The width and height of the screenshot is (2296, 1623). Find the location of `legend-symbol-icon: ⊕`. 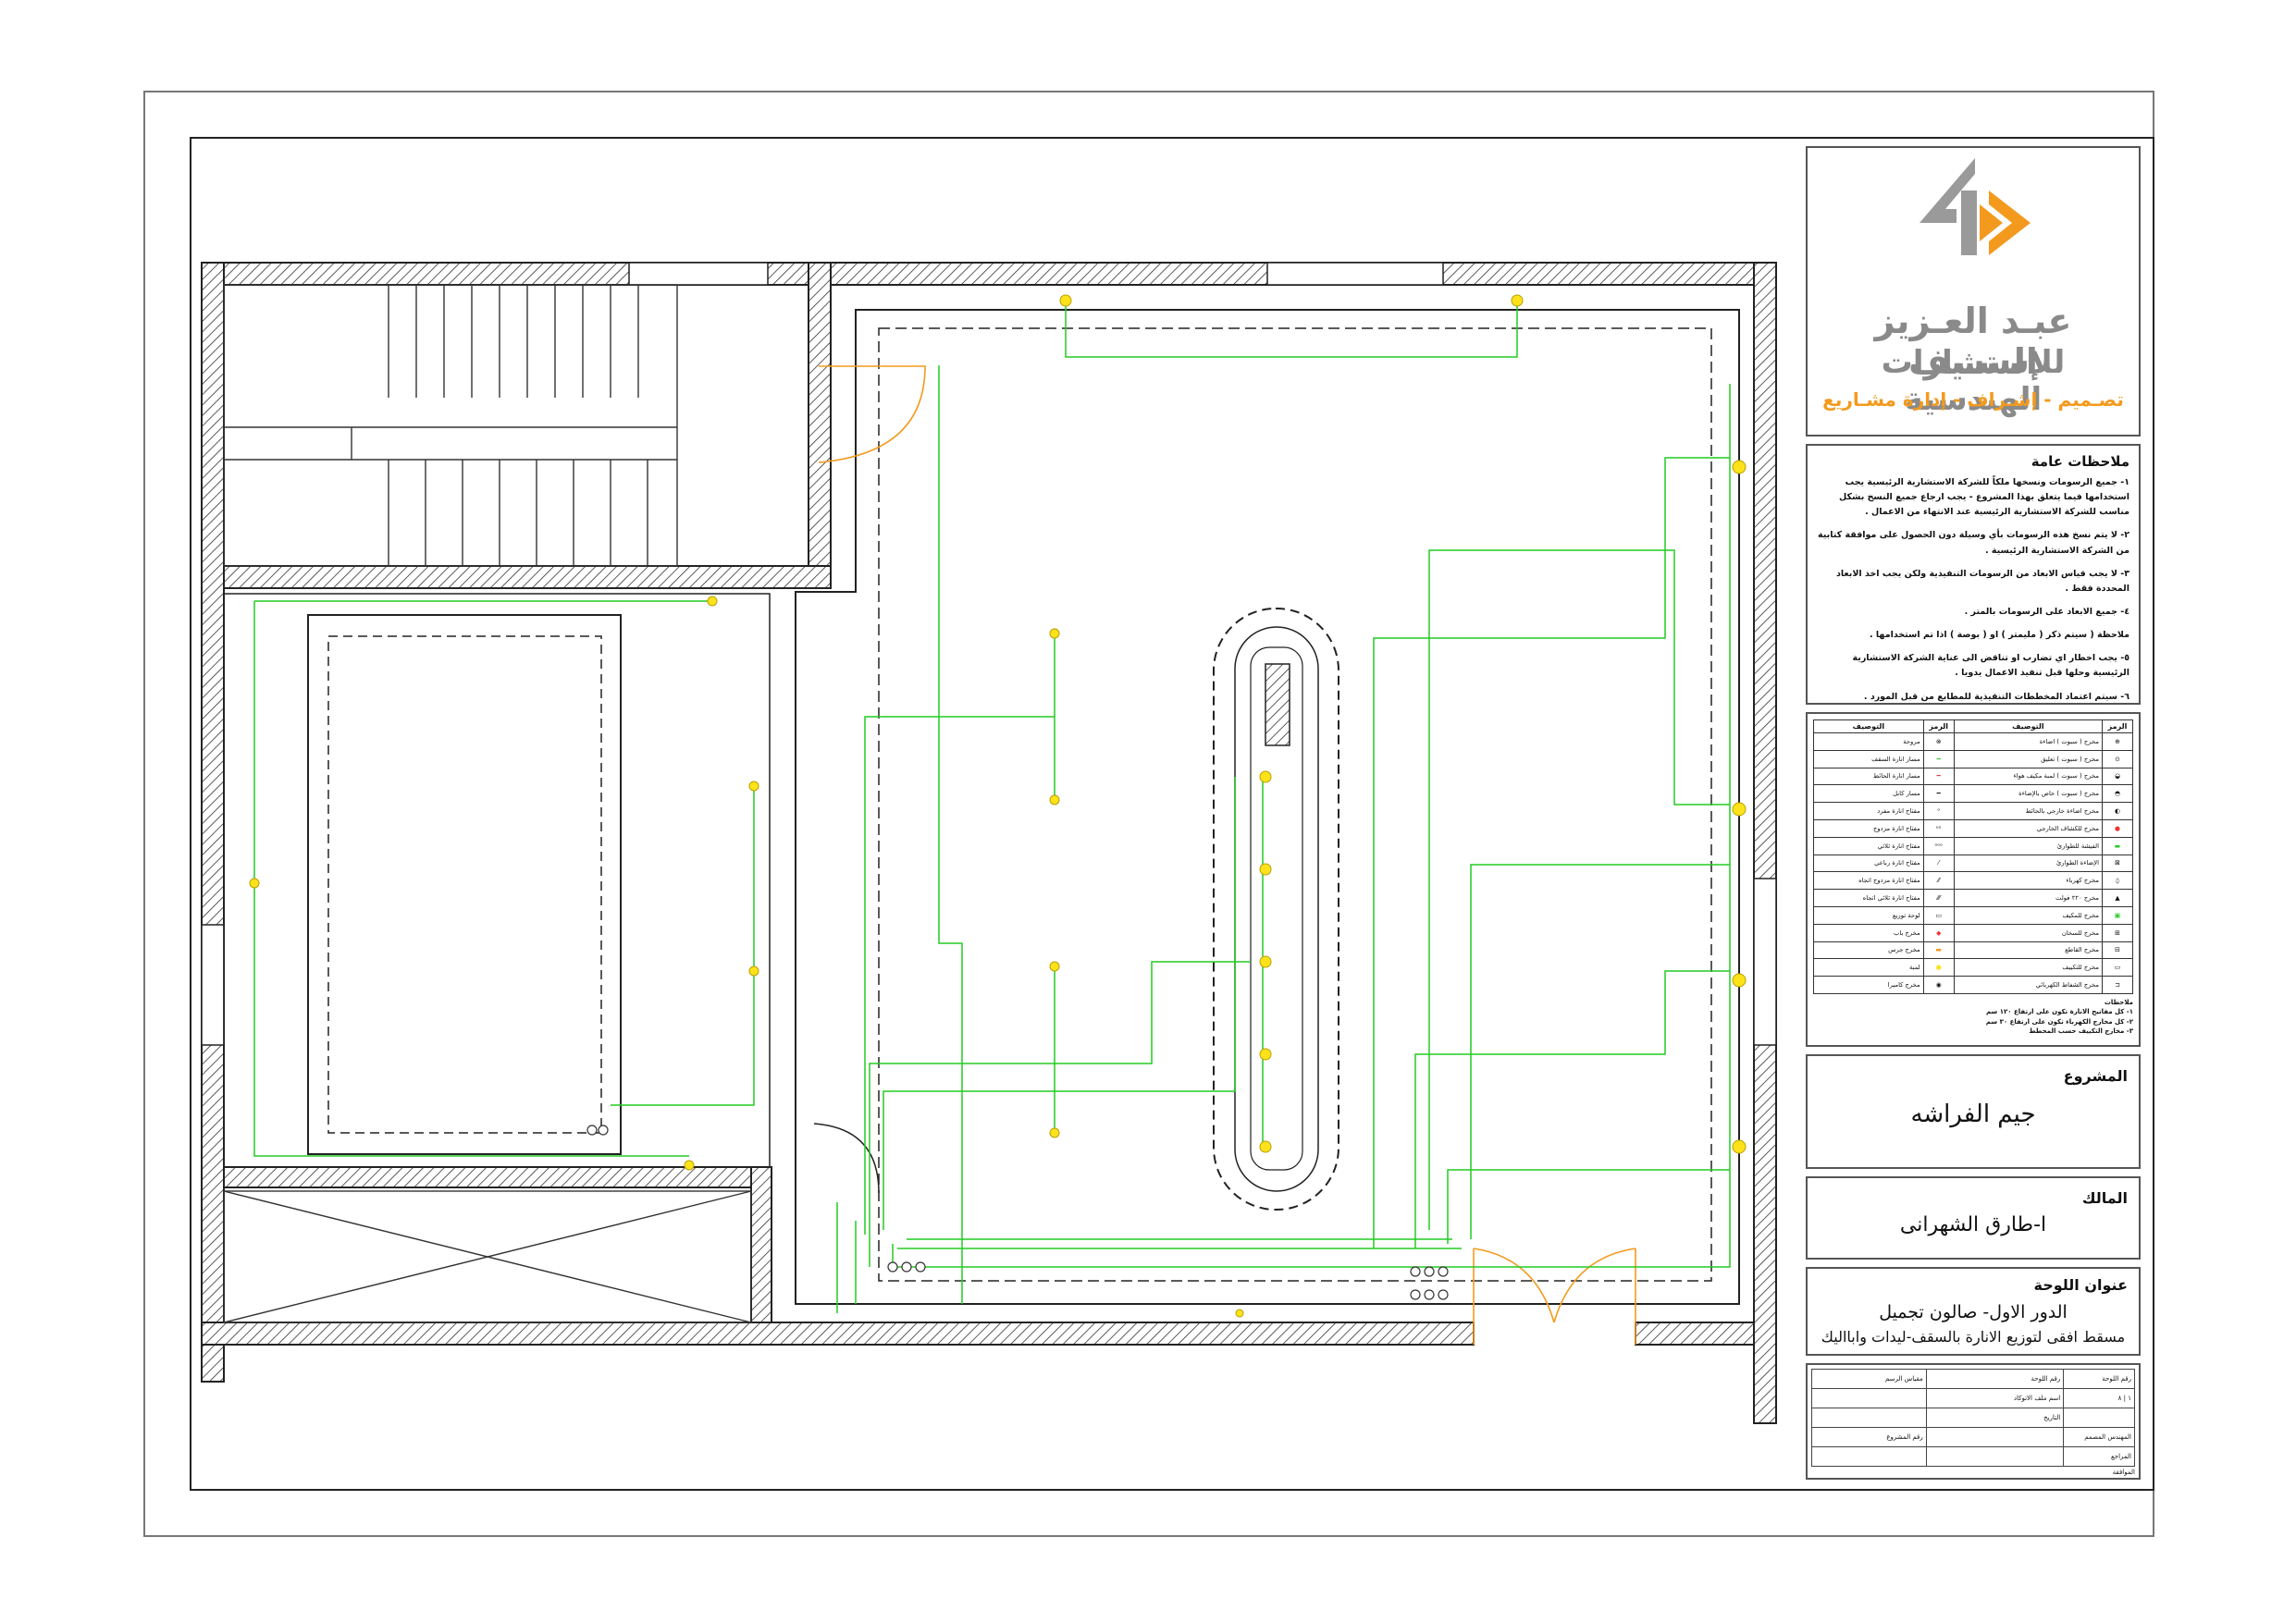

legend-symbol-icon: ⊕ is located at coordinates (2117, 741).